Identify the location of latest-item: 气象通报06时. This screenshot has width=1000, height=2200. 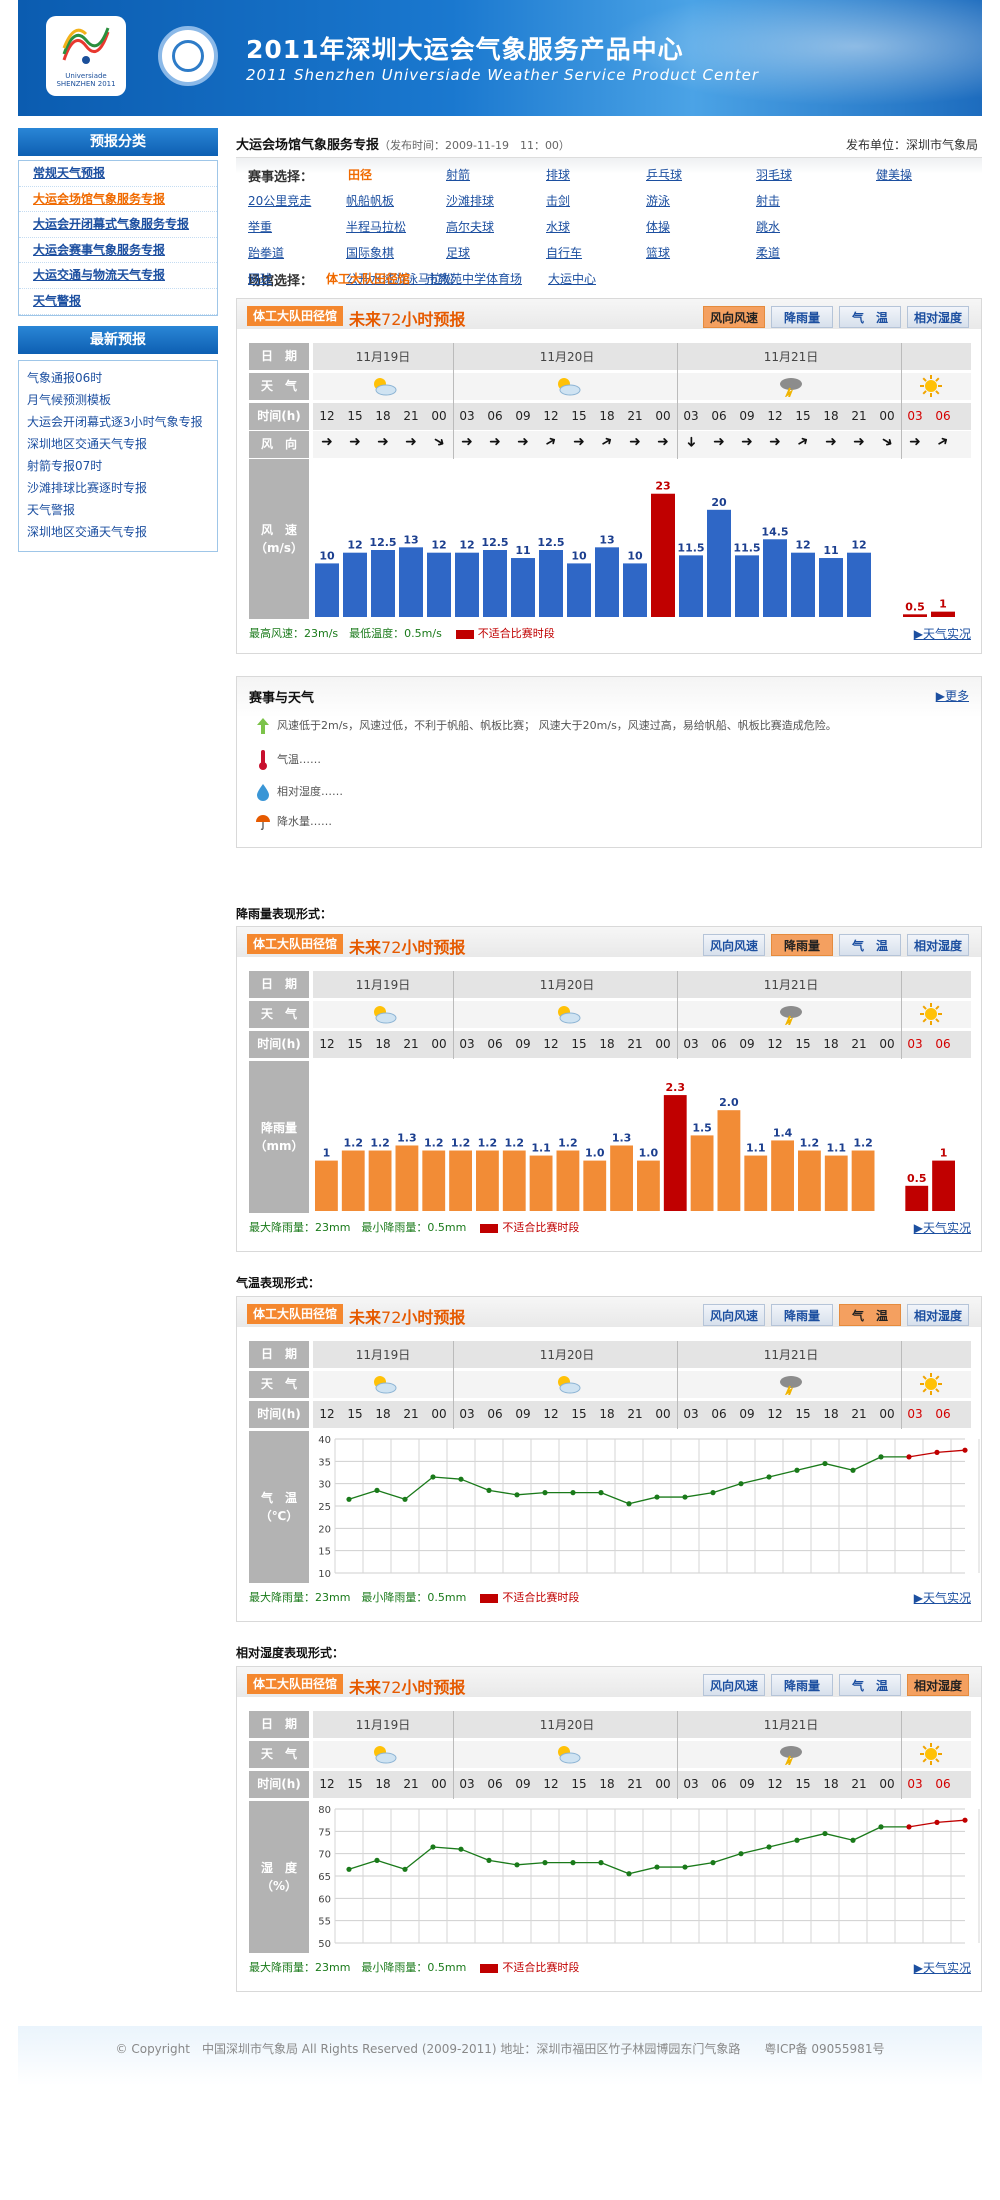
(118, 378).